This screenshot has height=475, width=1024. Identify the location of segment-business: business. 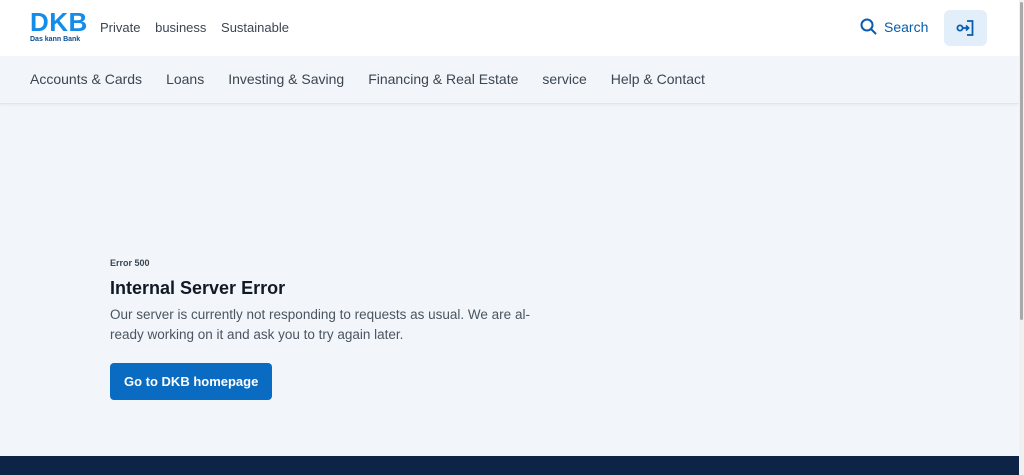
(180, 27).